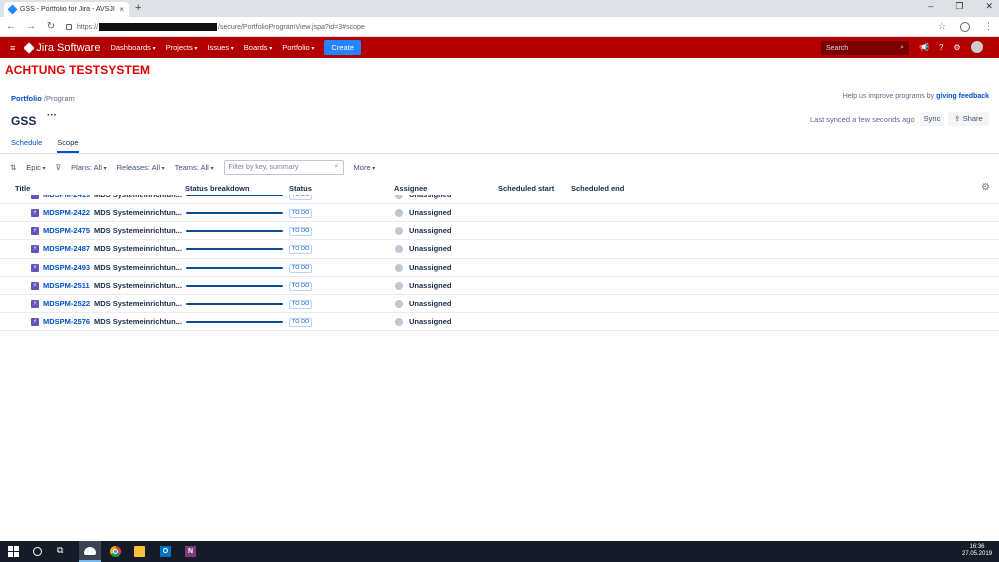  What do you see at coordinates (35, 167) in the screenshot?
I see `hierarchy-level-select: Epic` at bounding box center [35, 167].